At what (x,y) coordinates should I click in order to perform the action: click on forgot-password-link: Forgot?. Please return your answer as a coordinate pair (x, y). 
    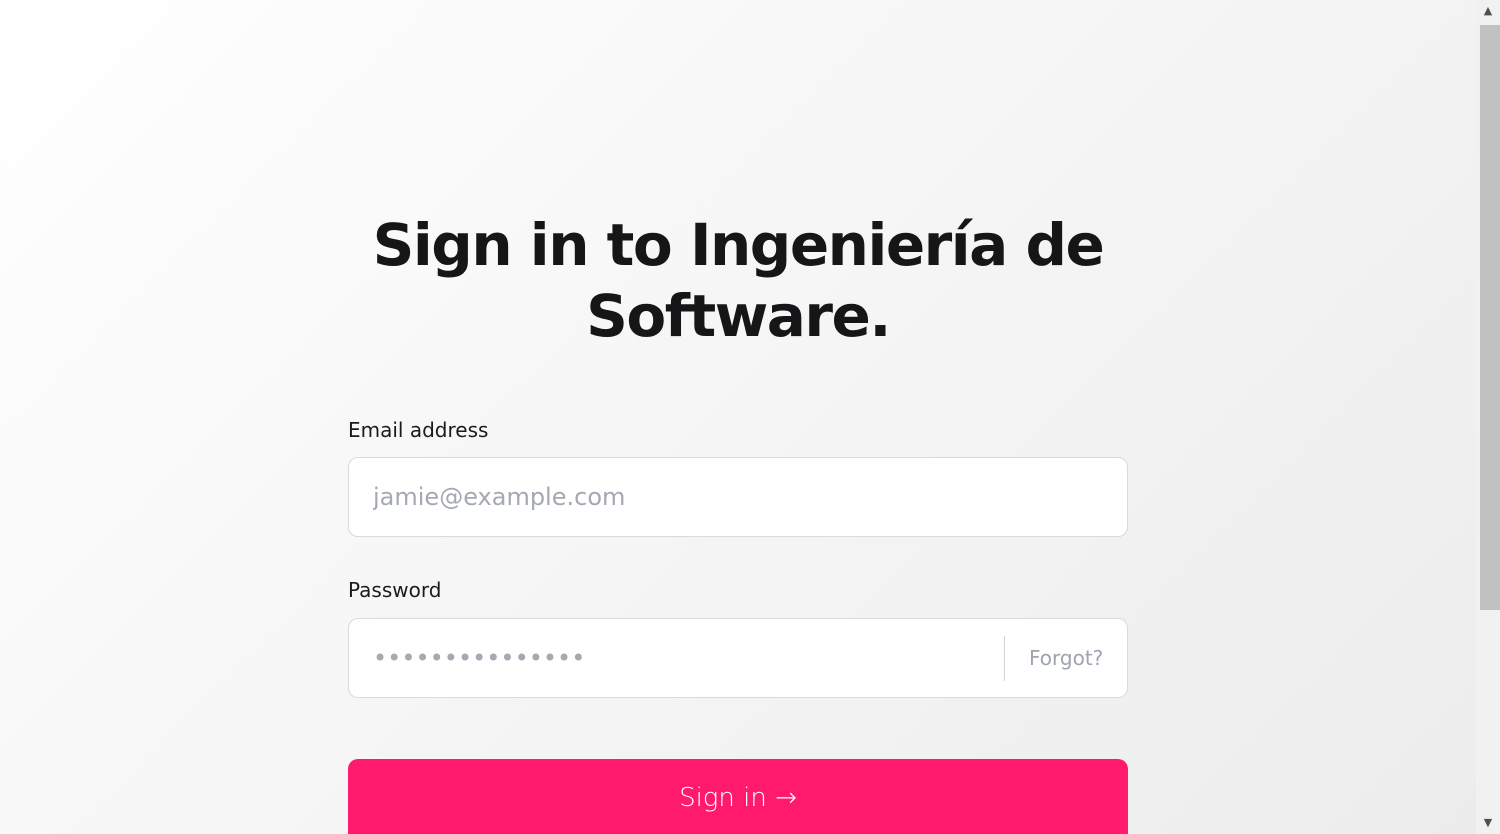
    Looking at the image, I should click on (1066, 658).